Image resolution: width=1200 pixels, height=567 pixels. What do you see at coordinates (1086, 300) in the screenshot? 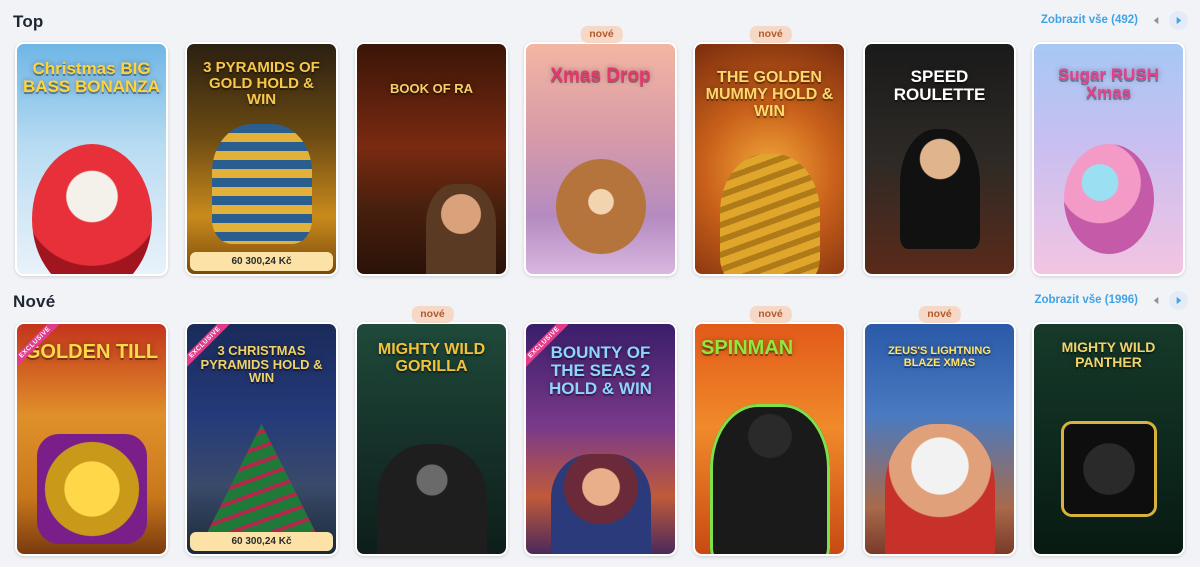
I see `show-all-link: Zobrazit vše (1996)` at bounding box center [1086, 300].